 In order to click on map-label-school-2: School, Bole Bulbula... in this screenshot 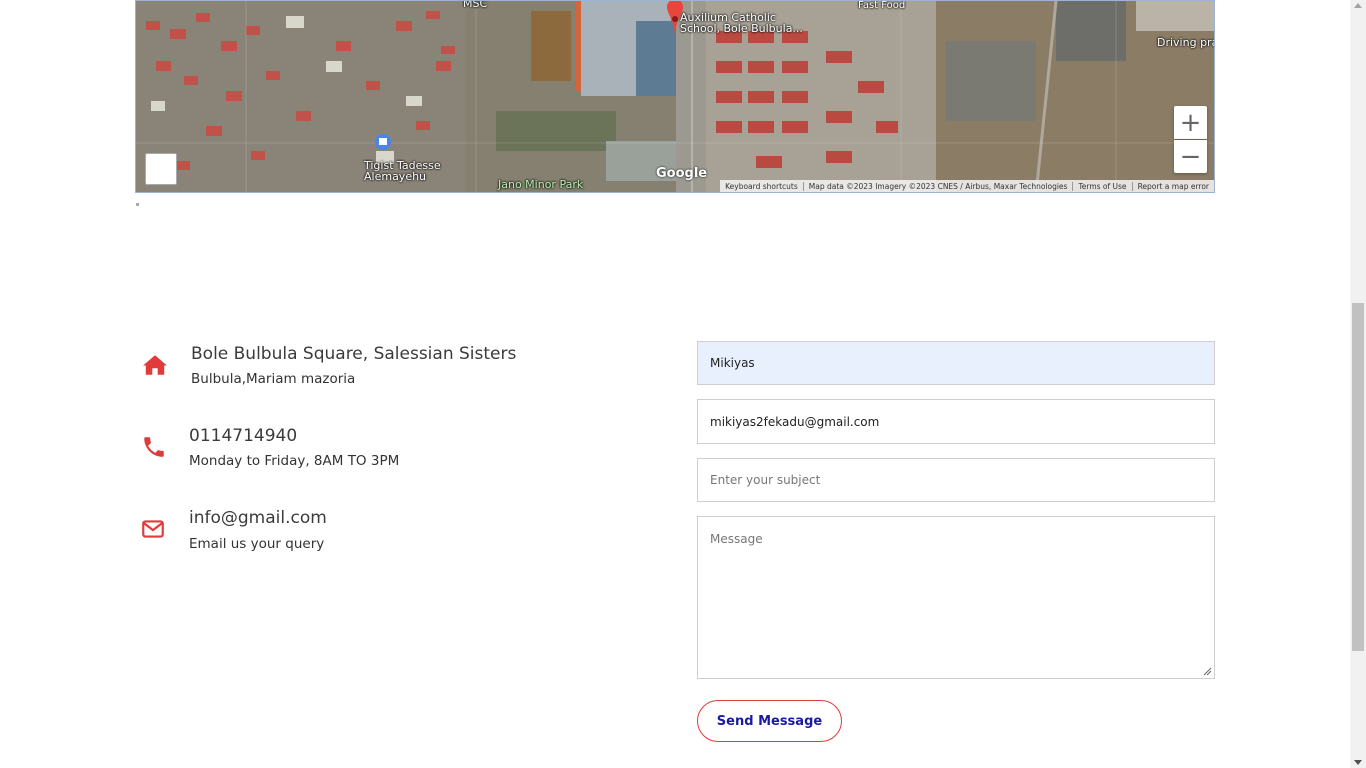, I will do `click(741, 28)`.